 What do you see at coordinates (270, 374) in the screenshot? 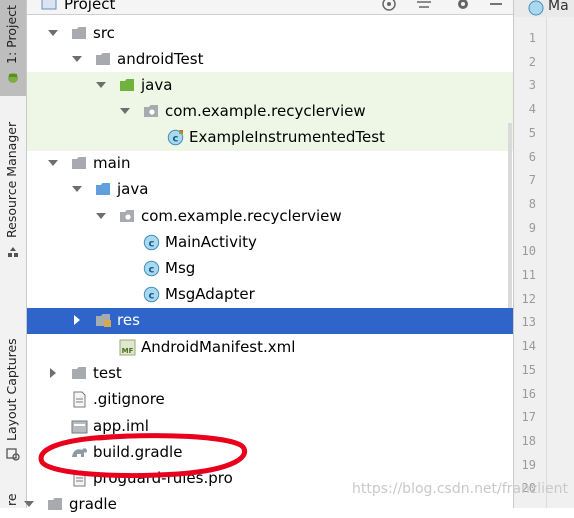
I see `tree-row-test: test` at bounding box center [270, 374].